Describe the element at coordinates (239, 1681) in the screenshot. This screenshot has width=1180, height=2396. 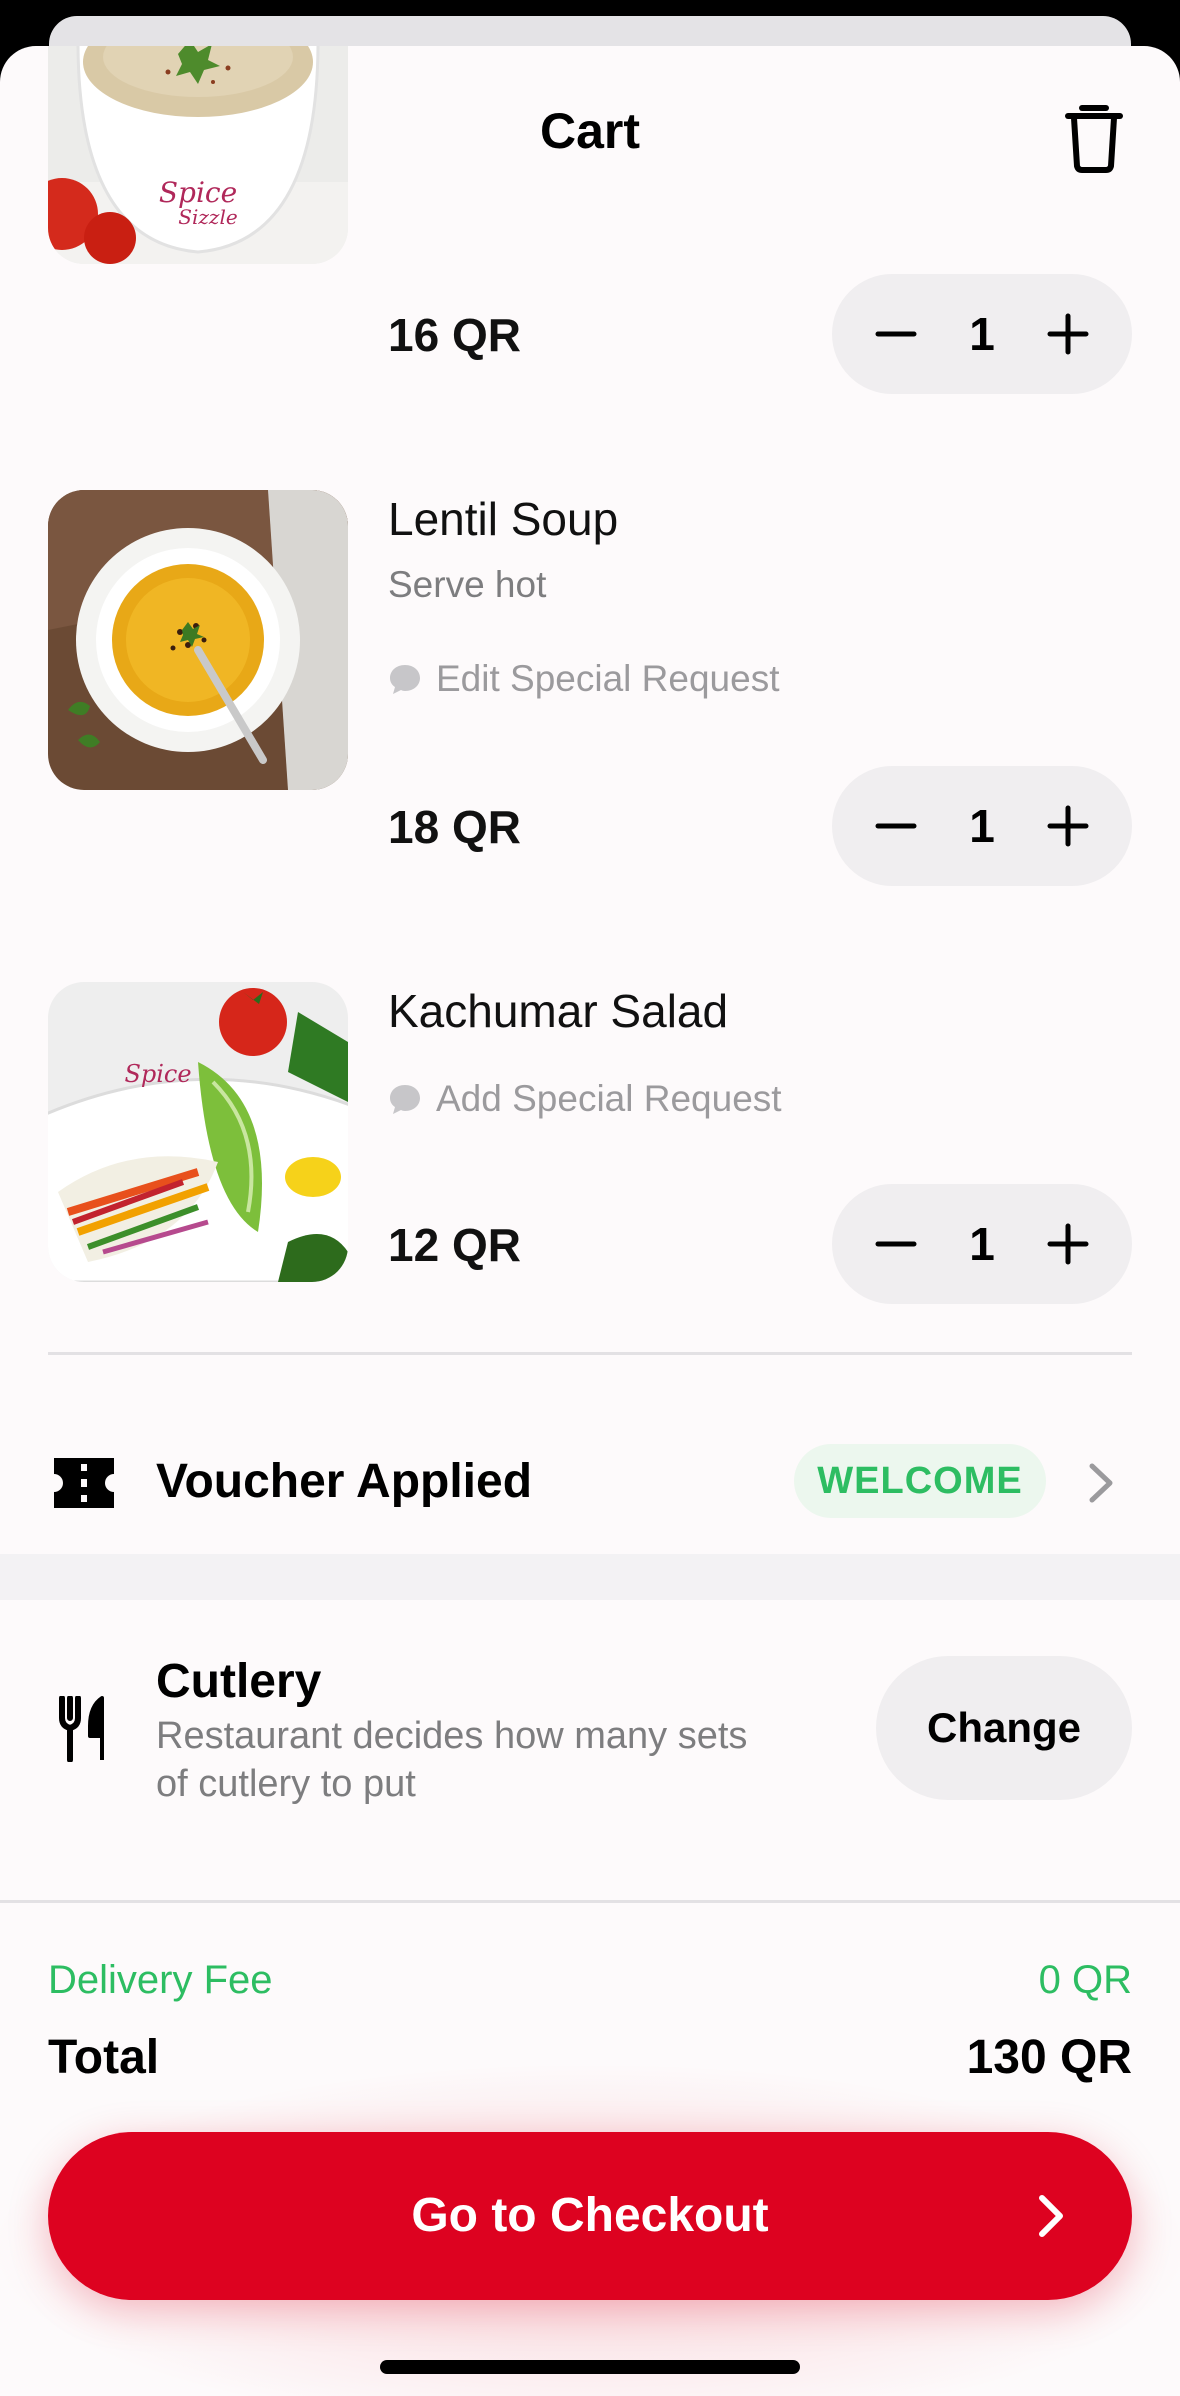
I see `cutlery-title: Cutlery` at that location.